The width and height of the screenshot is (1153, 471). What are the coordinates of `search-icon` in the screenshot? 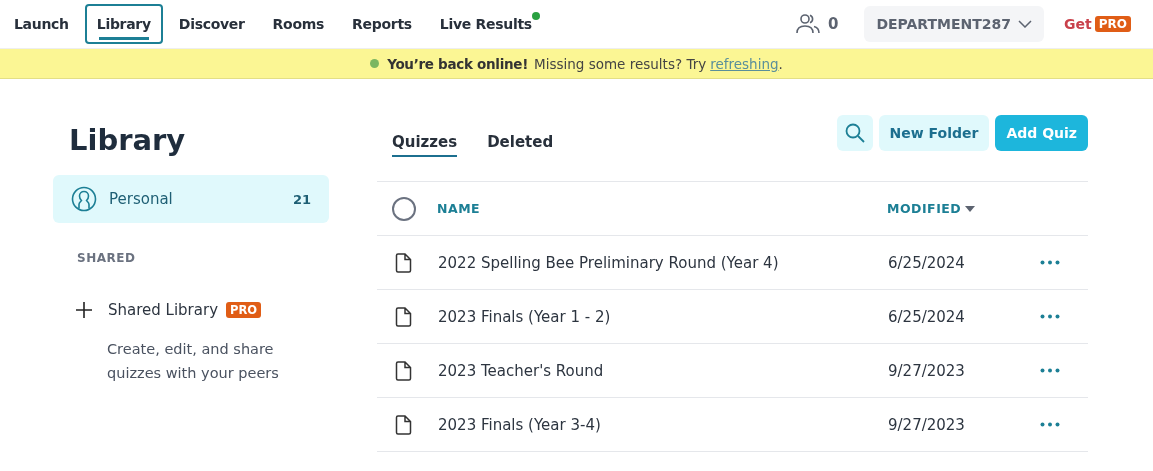 It's located at (854, 133).